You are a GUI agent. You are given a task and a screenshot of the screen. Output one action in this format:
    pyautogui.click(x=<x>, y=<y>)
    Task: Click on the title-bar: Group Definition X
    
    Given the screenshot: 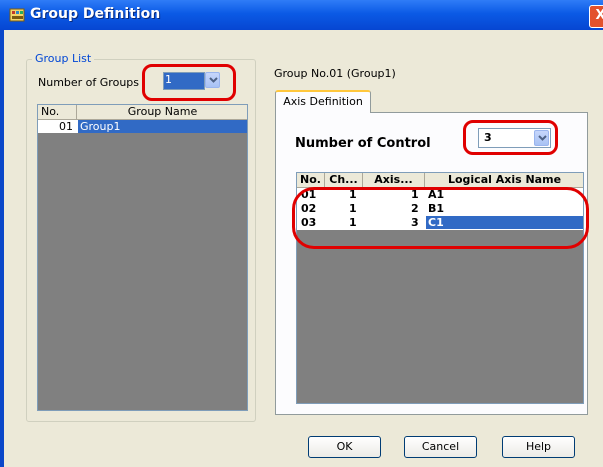 What is the action you would take?
    pyautogui.click(x=301, y=15)
    